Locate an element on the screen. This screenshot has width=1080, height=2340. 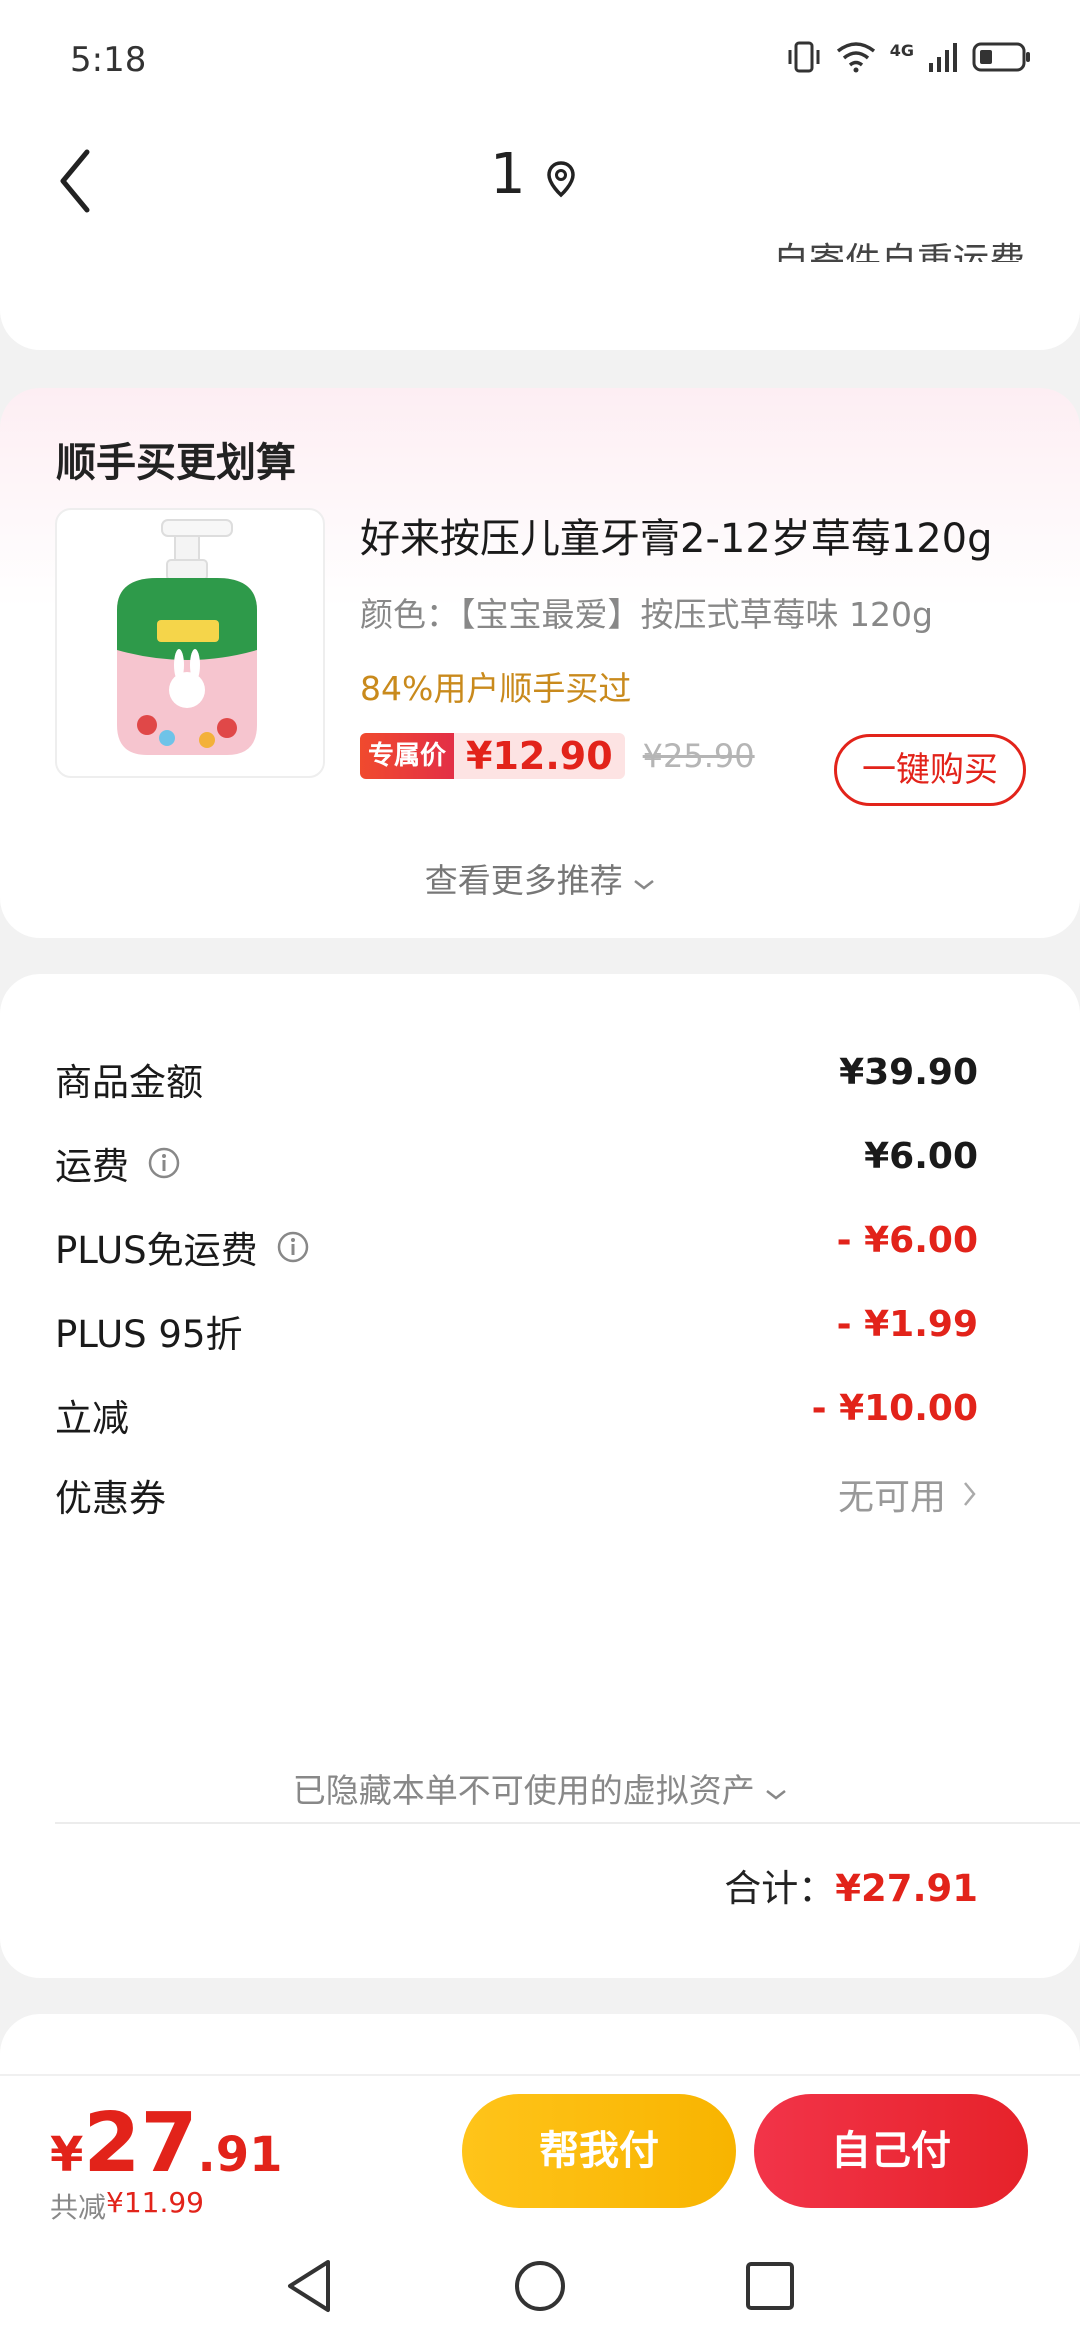
more-recommendations-label: 查看更多推荐 is located at coordinates (523, 880).